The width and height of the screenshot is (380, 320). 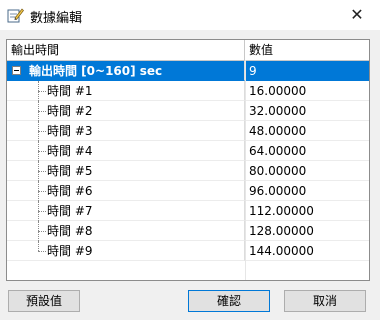 I want to click on row-value: 96.00000, so click(x=307, y=191).